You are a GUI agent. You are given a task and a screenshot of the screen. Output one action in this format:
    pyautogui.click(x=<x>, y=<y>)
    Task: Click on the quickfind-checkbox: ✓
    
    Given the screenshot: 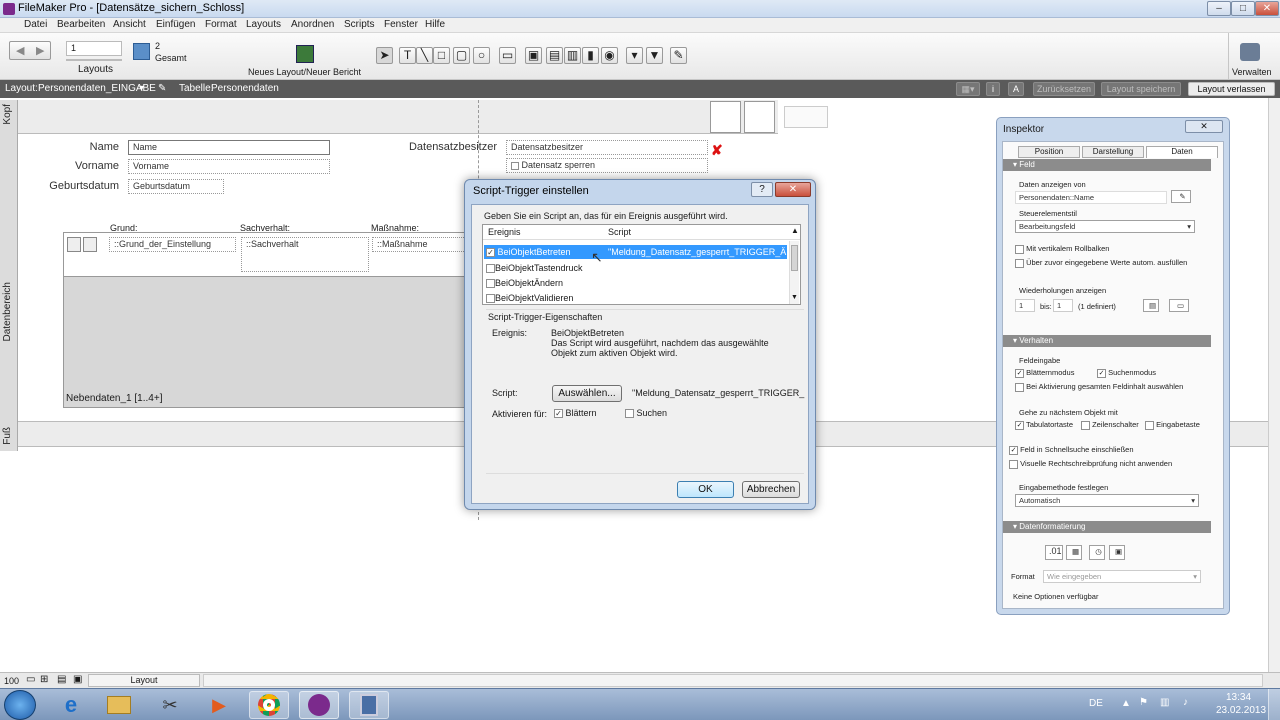 What is the action you would take?
    pyautogui.click(x=1013, y=450)
    